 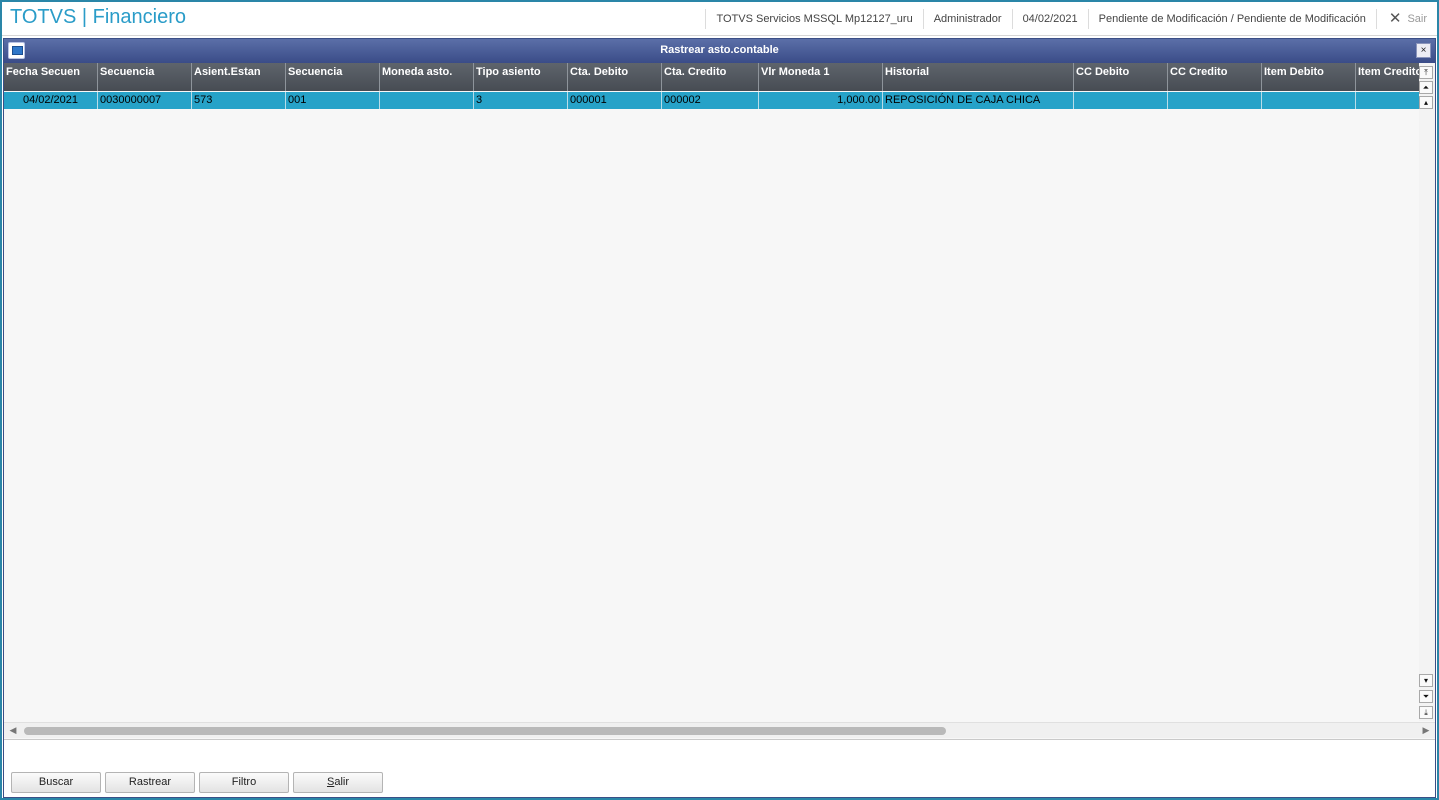 What do you see at coordinates (485, 731) in the screenshot?
I see `horizontal-scroll-thumb` at bounding box center [485, 731].